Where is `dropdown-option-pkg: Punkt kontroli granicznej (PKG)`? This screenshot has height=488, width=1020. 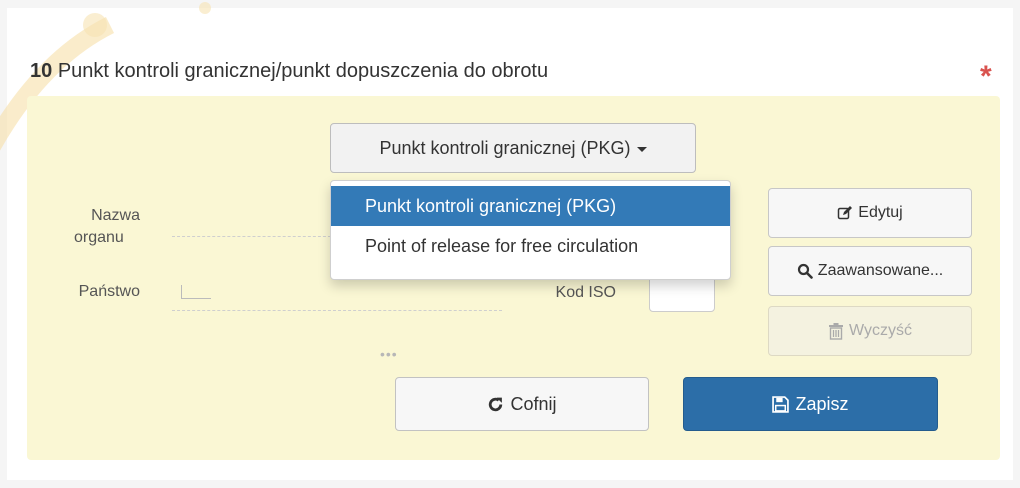
dropdown-option-pkg: Punkt kontroli granicznej (PKG) is located at coordinates (530, 206).